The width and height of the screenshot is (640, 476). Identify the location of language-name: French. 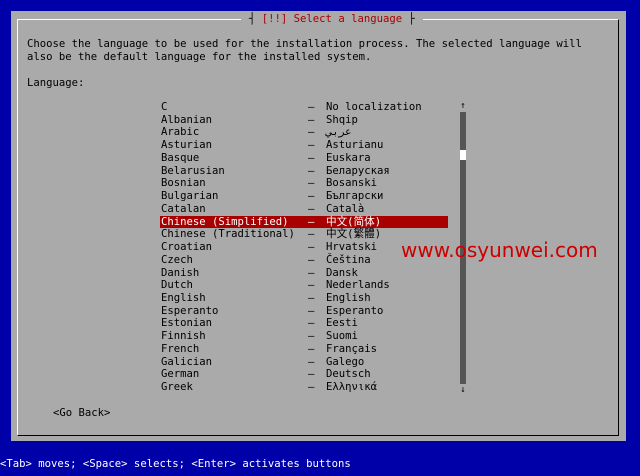
(180, 348).